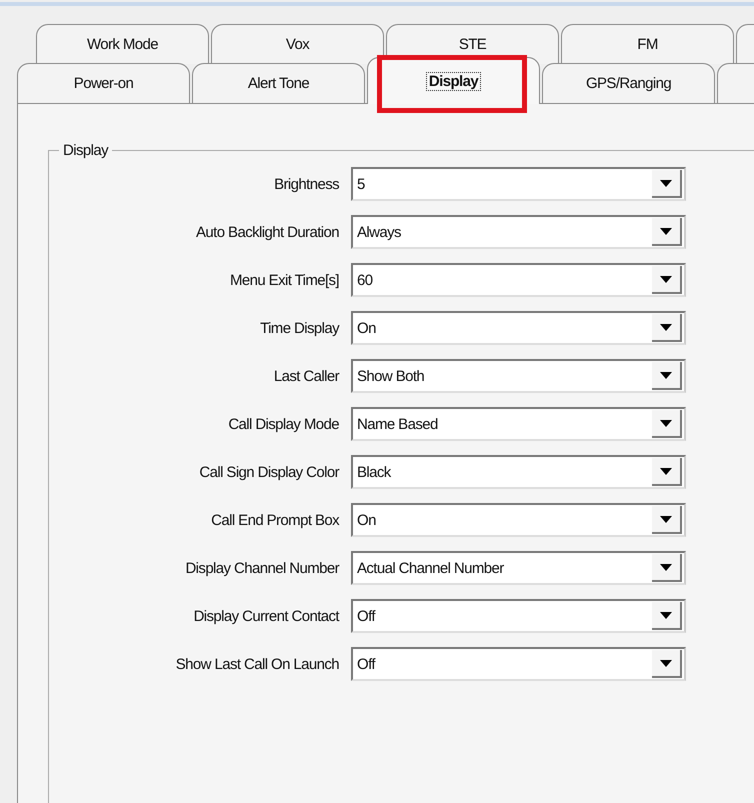 The width and height of the screenshot is (754, 803). What do you see at coordinates (86, 150) in the screenshot?
I see `group-title: Display` at bounding box center [86, 150].